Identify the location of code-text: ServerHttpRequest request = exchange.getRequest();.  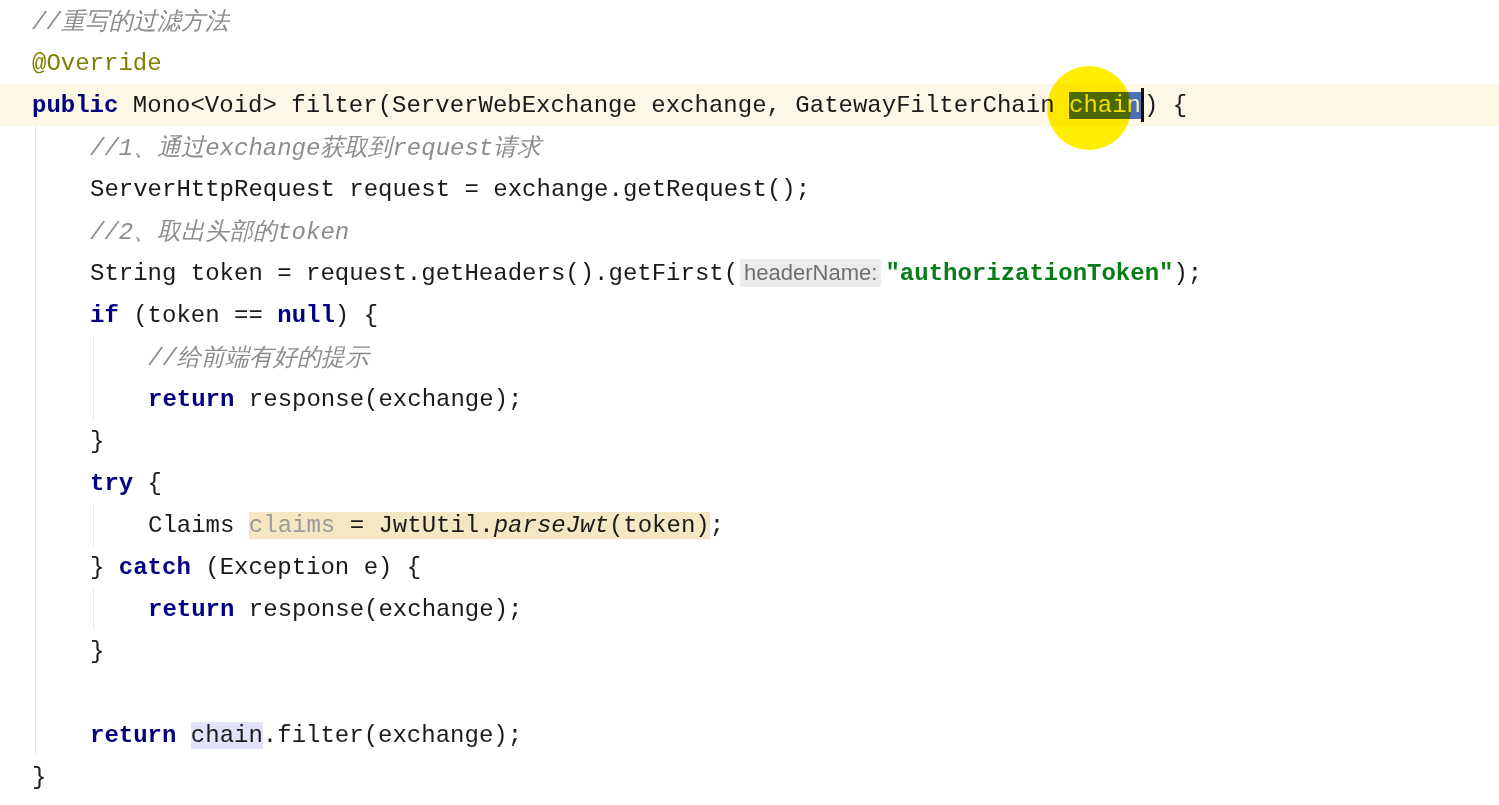
(450, 189).